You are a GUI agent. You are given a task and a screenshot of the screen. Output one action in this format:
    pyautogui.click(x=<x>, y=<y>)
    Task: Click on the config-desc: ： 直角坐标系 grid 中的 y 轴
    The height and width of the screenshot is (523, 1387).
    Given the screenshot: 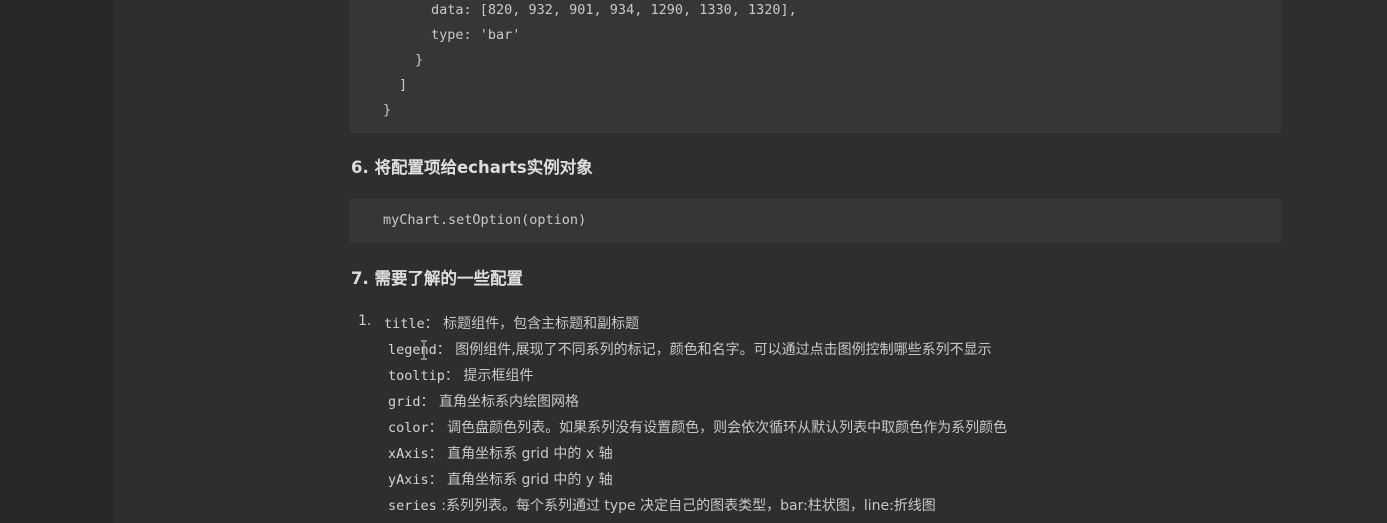 What is the action you would take?
    pyautogui.click(x=520, y=480)
    